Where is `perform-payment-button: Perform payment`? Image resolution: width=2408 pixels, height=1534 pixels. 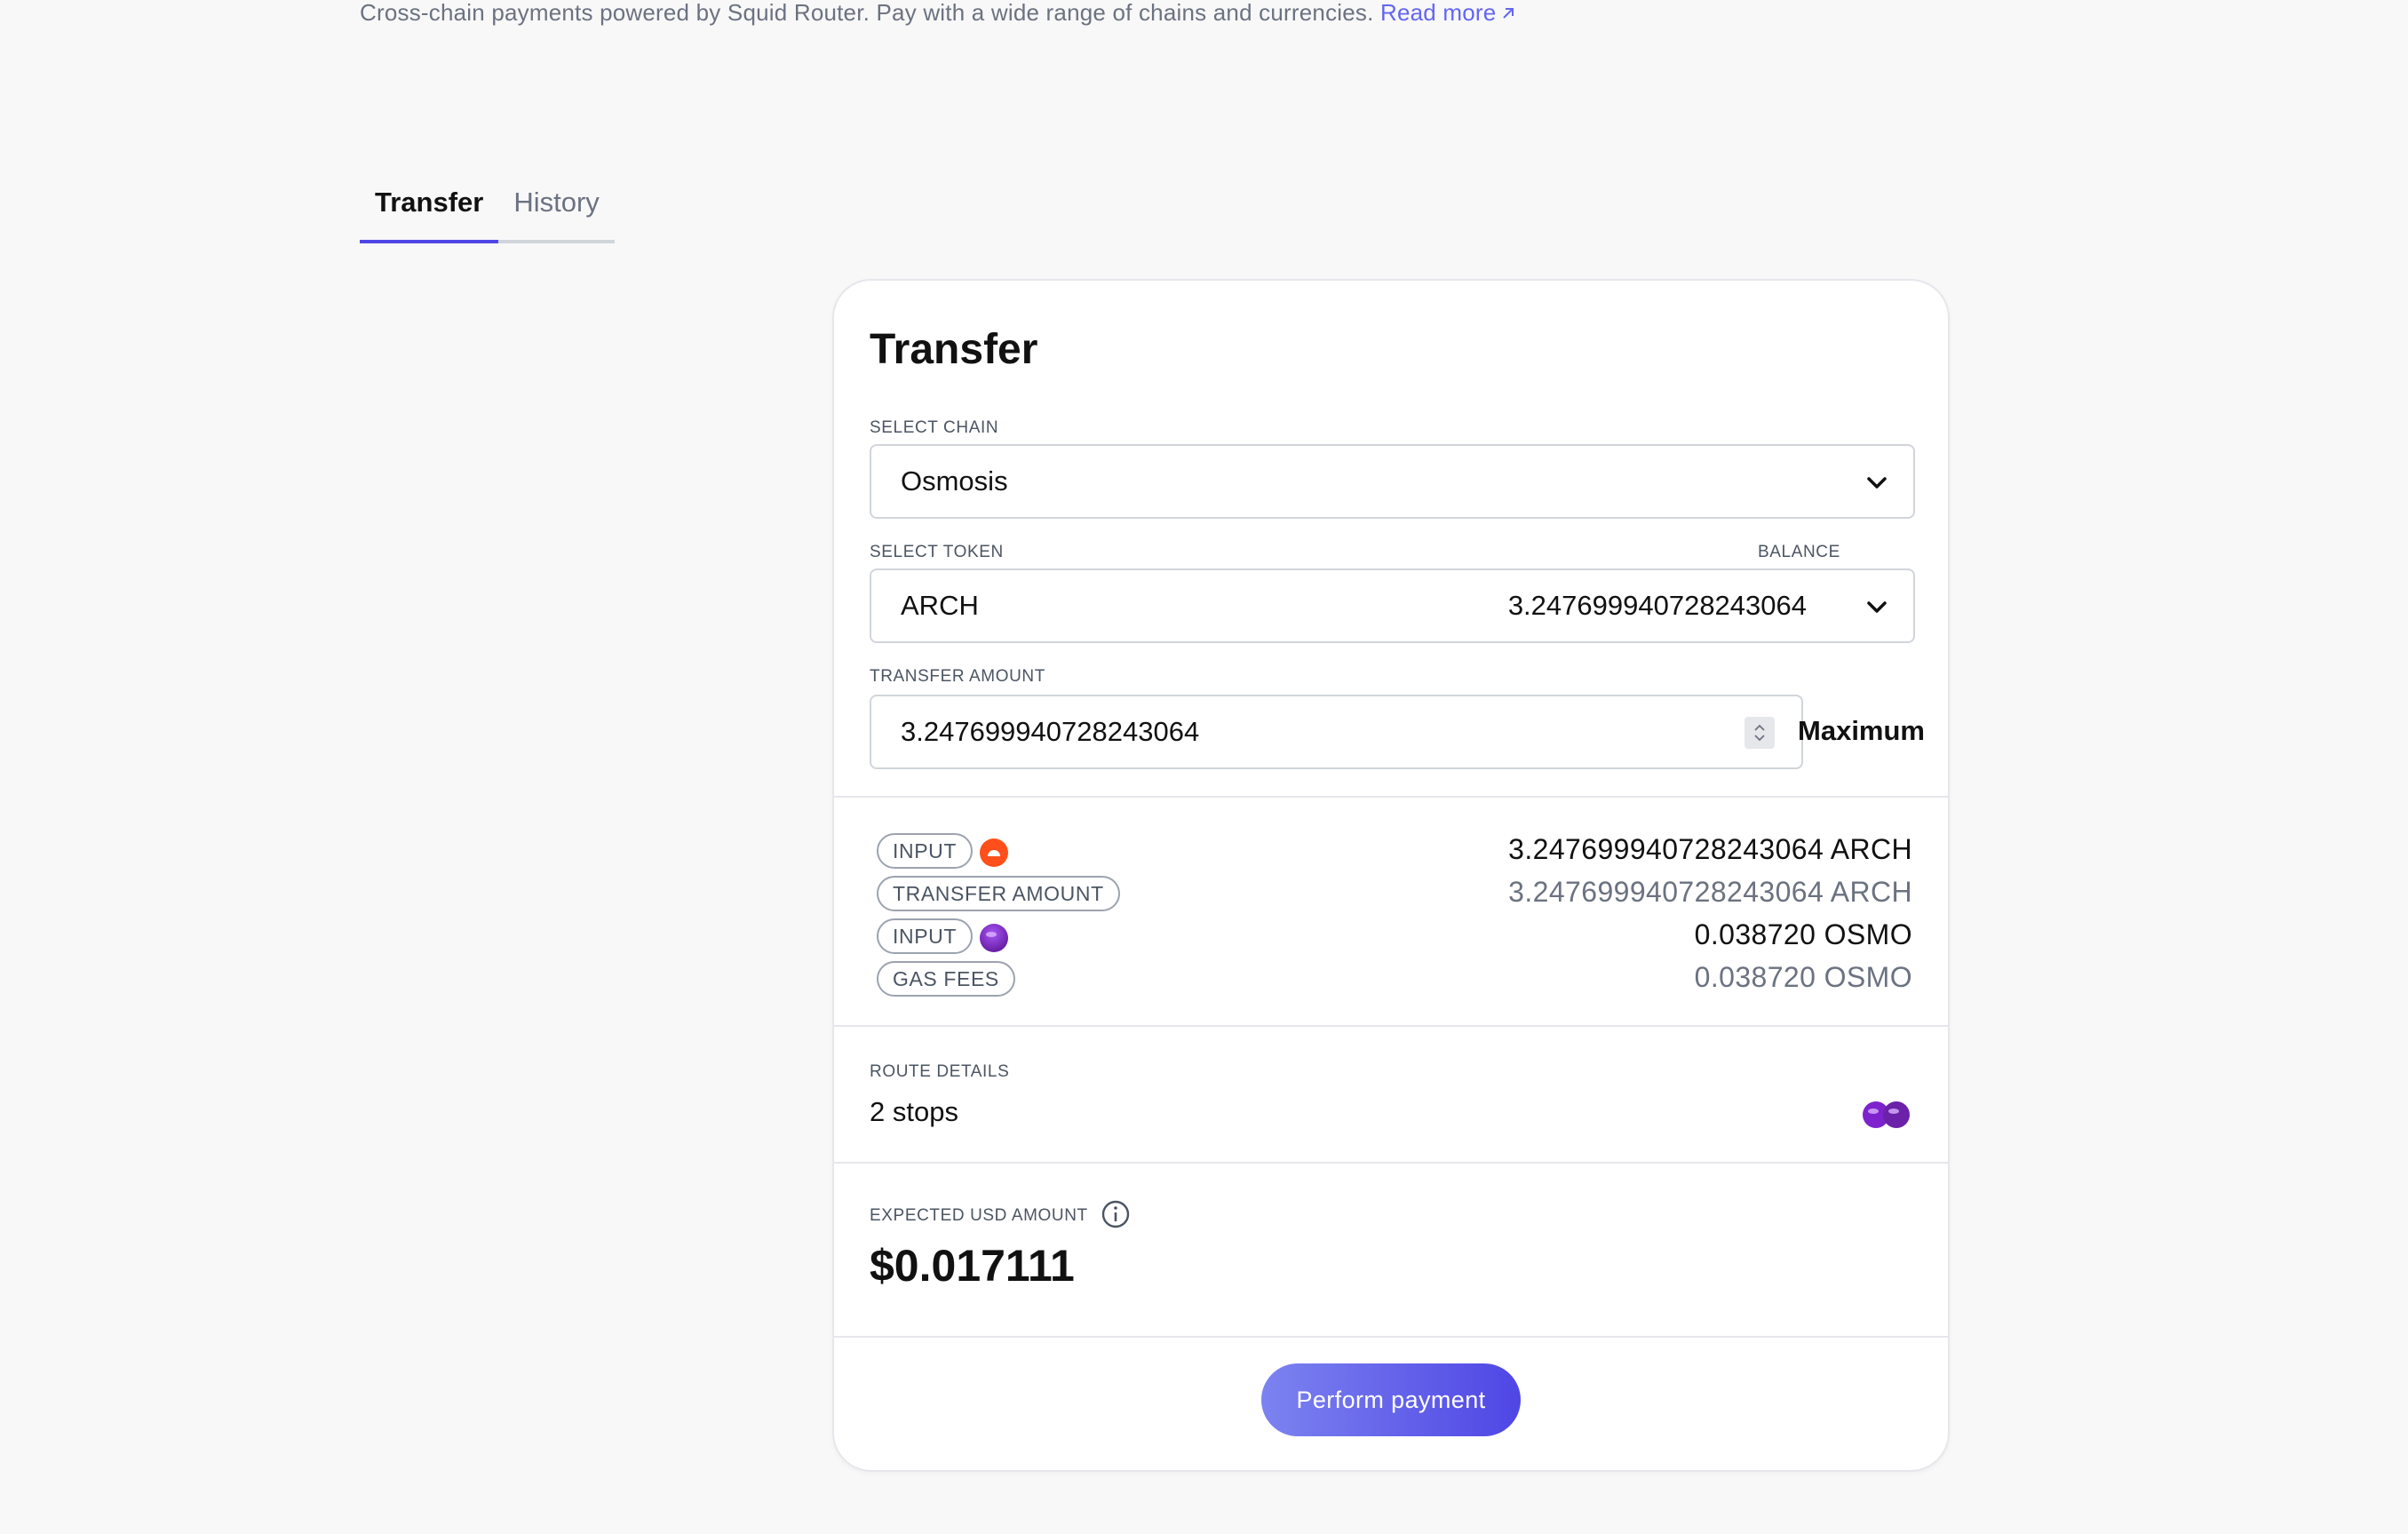
perform-payment-button: Perform payment is located at coordinates (1391, 1400).